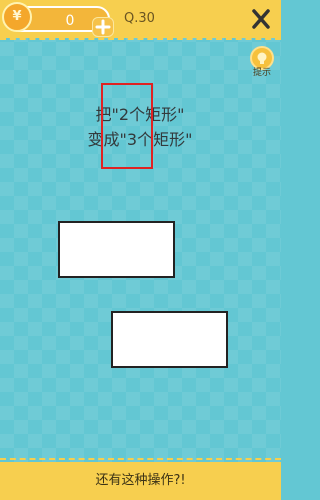 Image resolution: width=320 pixels, height=500 pixels. I want to click on add-coins-button, so click(103, 27).